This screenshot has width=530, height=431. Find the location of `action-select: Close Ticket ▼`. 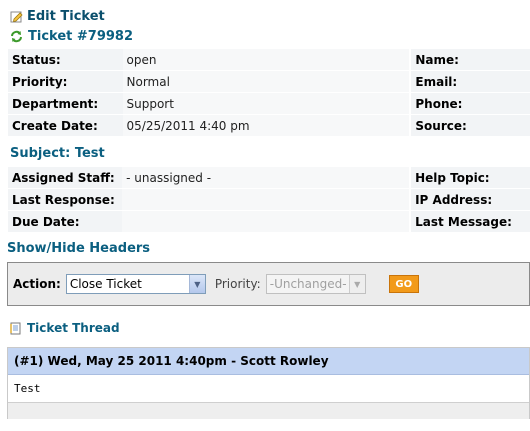

action-select: Close Ticket ▼ is located at coordinates (135, 284).